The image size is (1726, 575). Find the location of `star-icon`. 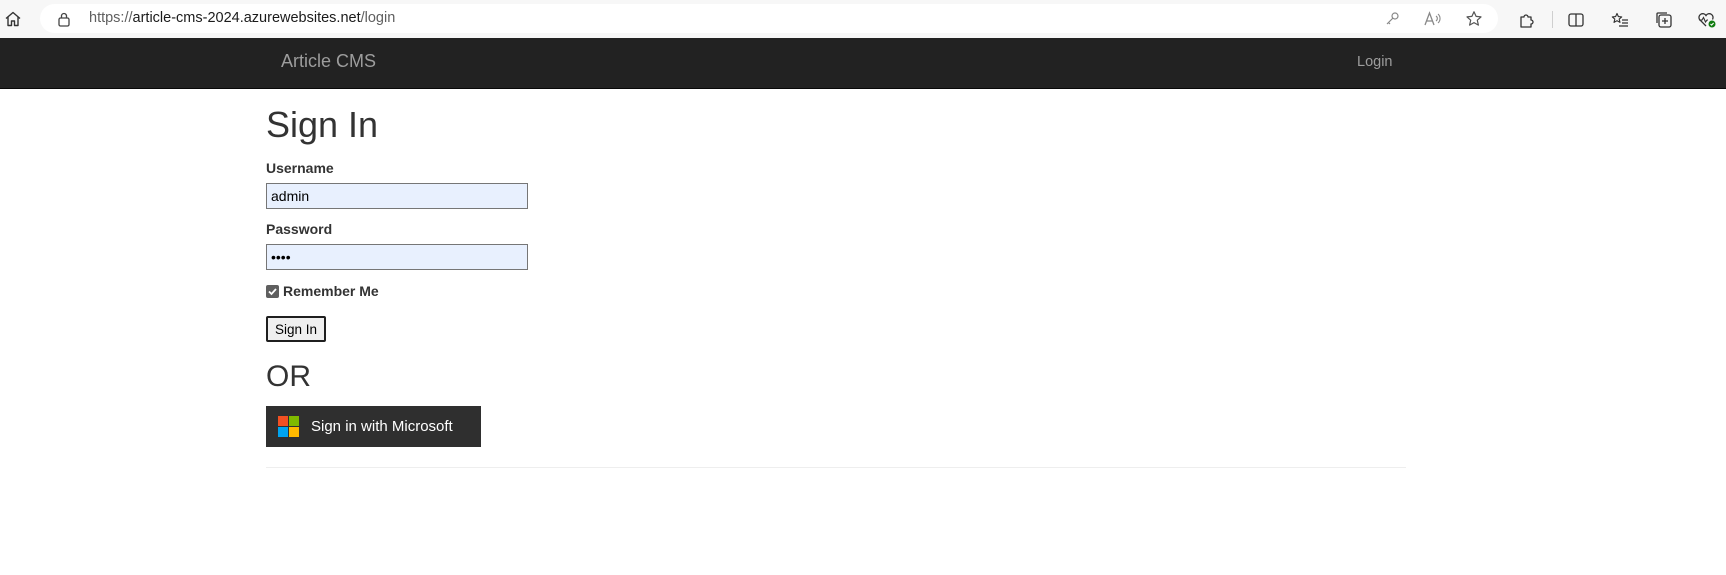

star-icon is located at coordinates (1474, 19).